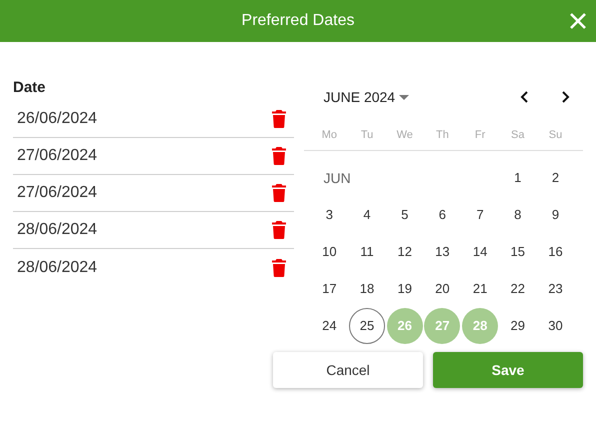  I want to click on calendar-day: 24, so click(329, 326).